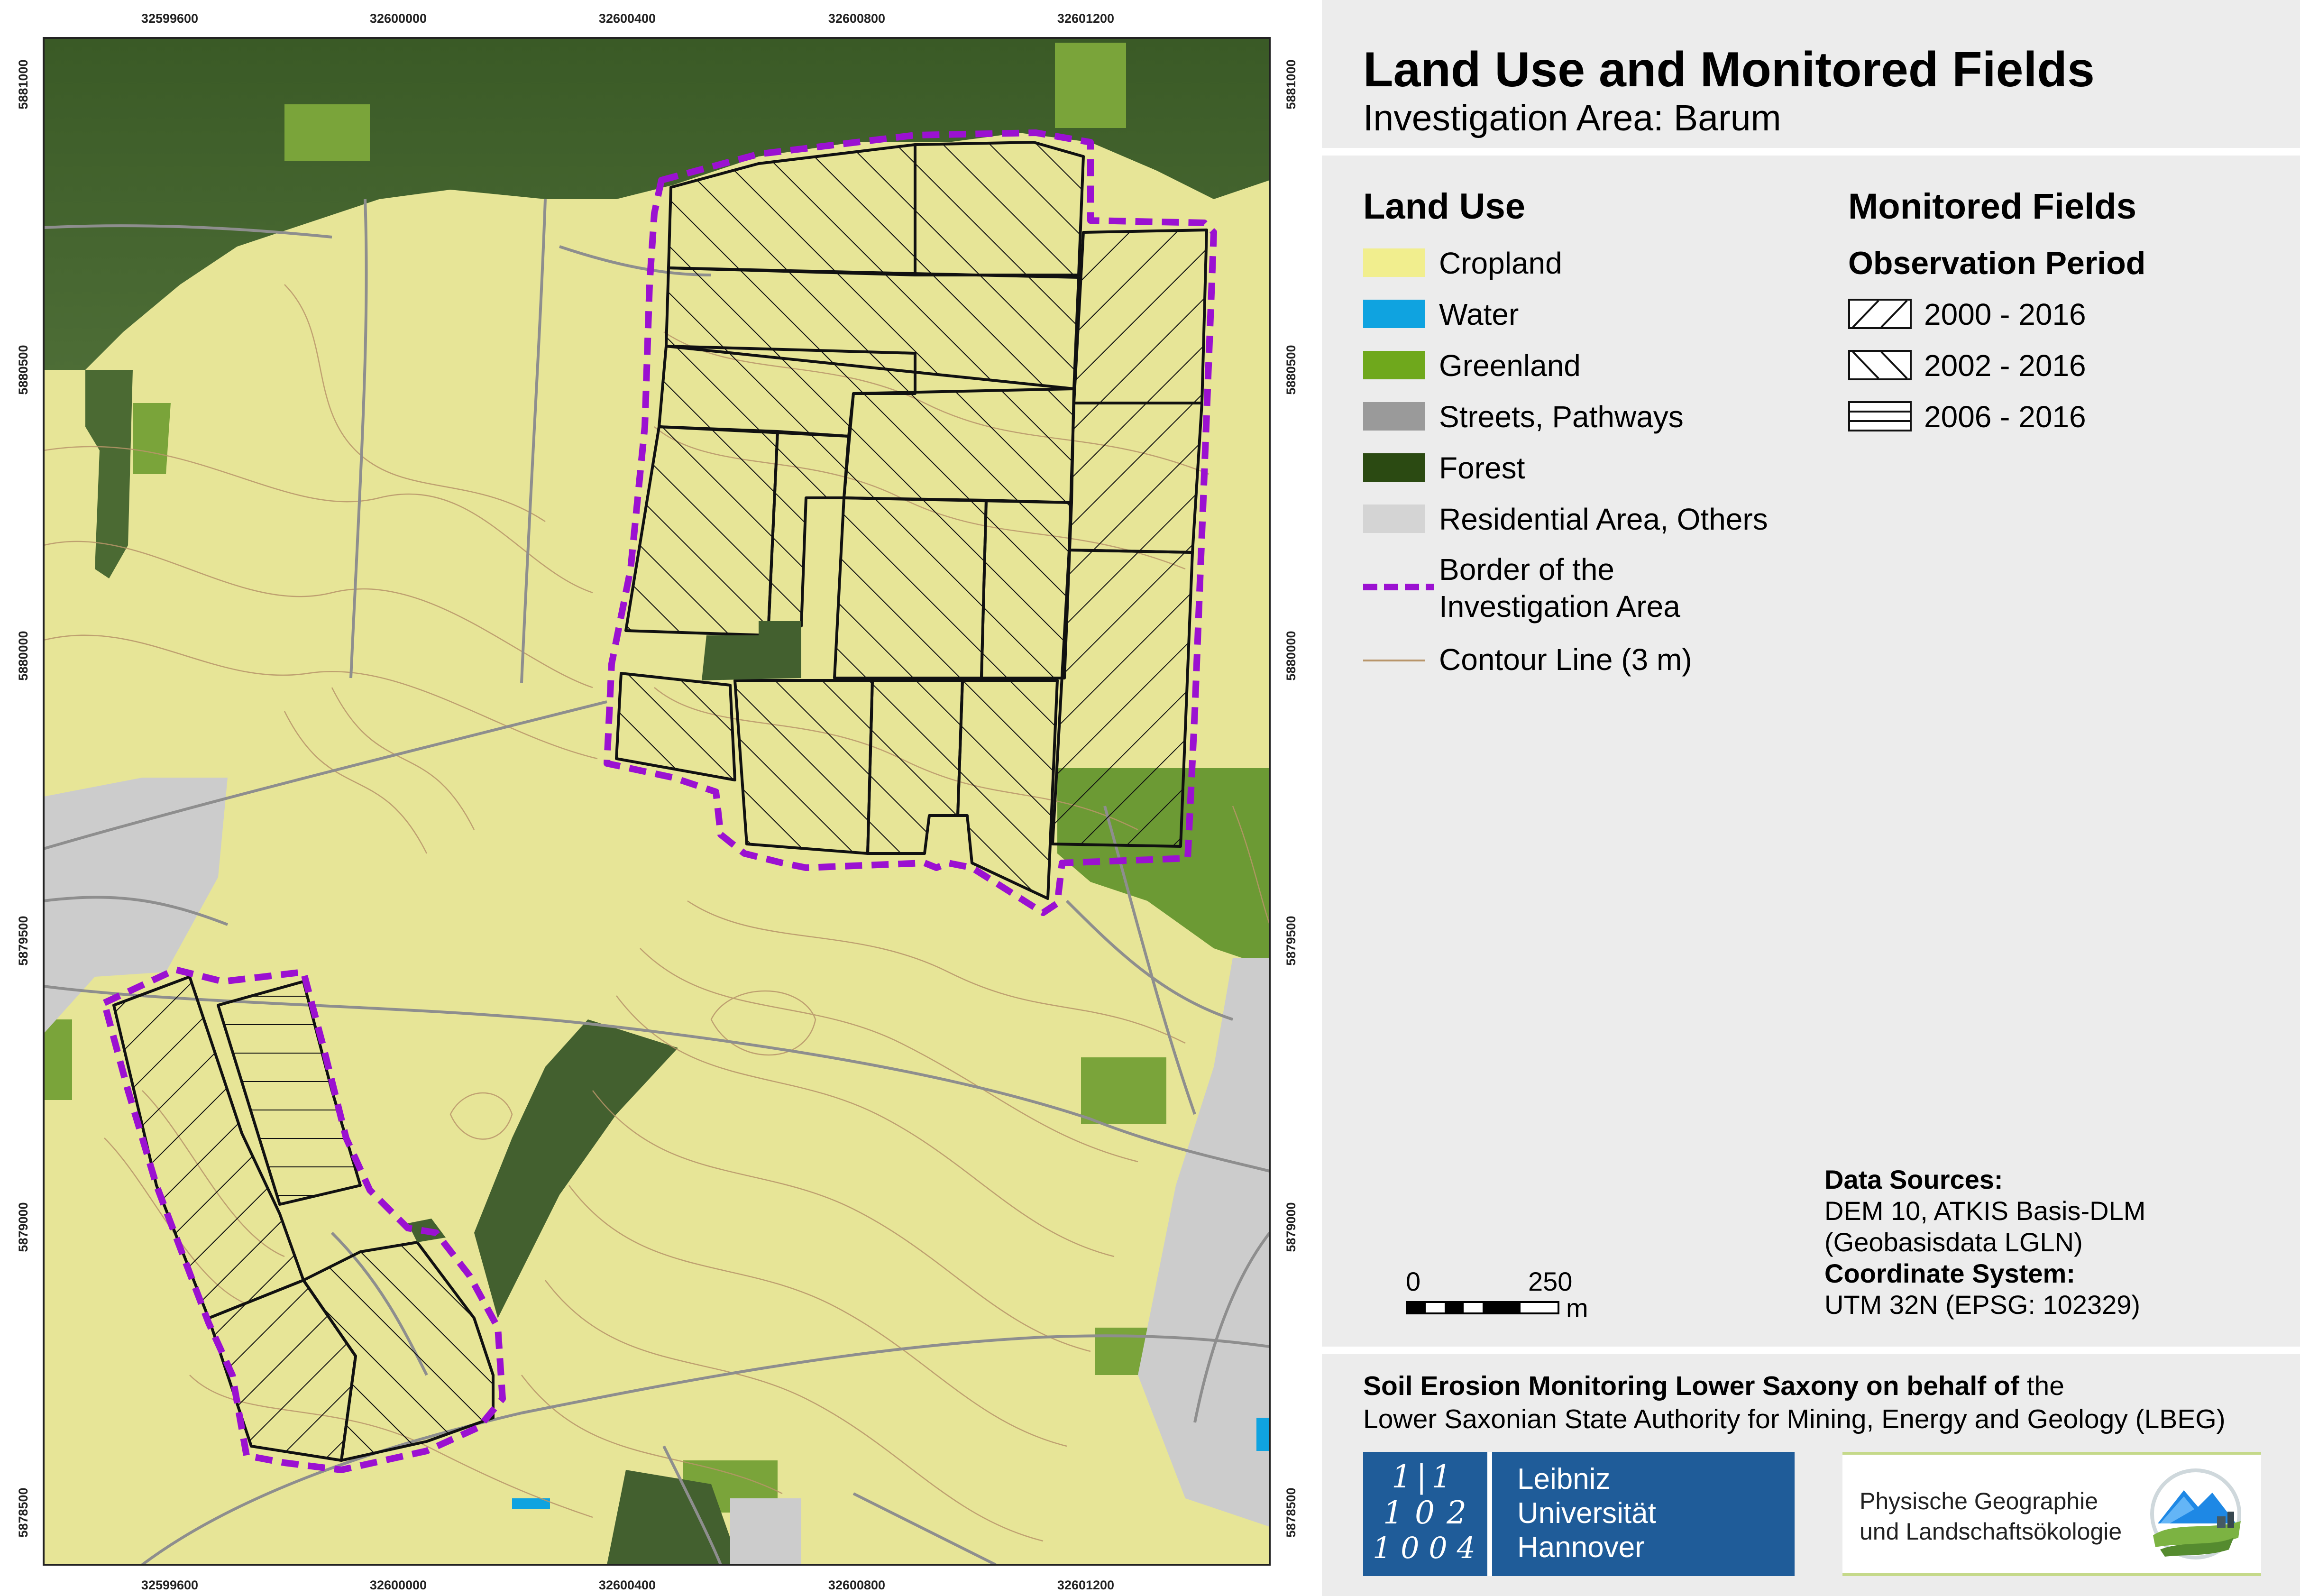  Describe the element at coordinates (1398, 587) in the screenshot. I see `swatch-border-line` at that location.